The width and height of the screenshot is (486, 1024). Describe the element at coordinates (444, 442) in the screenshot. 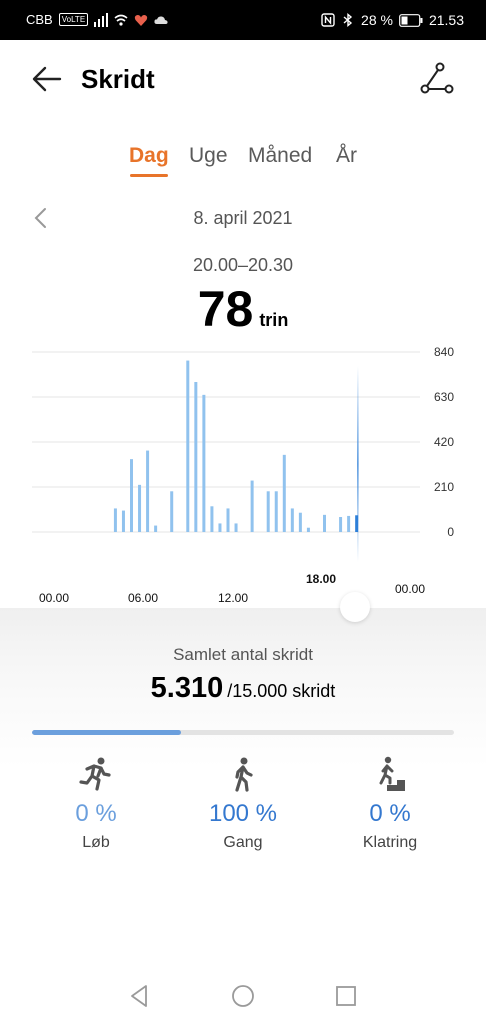

I see `y-tick-label: 420` at that location.